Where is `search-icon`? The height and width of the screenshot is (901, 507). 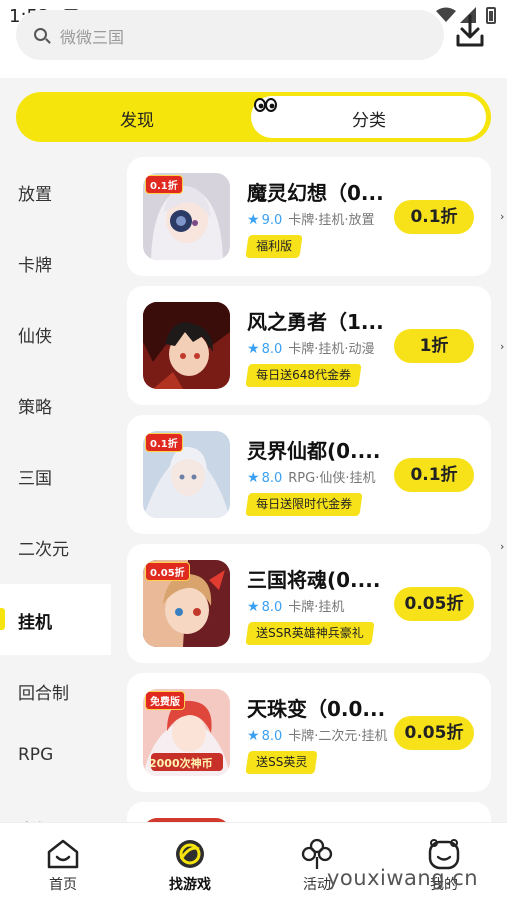 search-icon is located at coordinates (40, 34).